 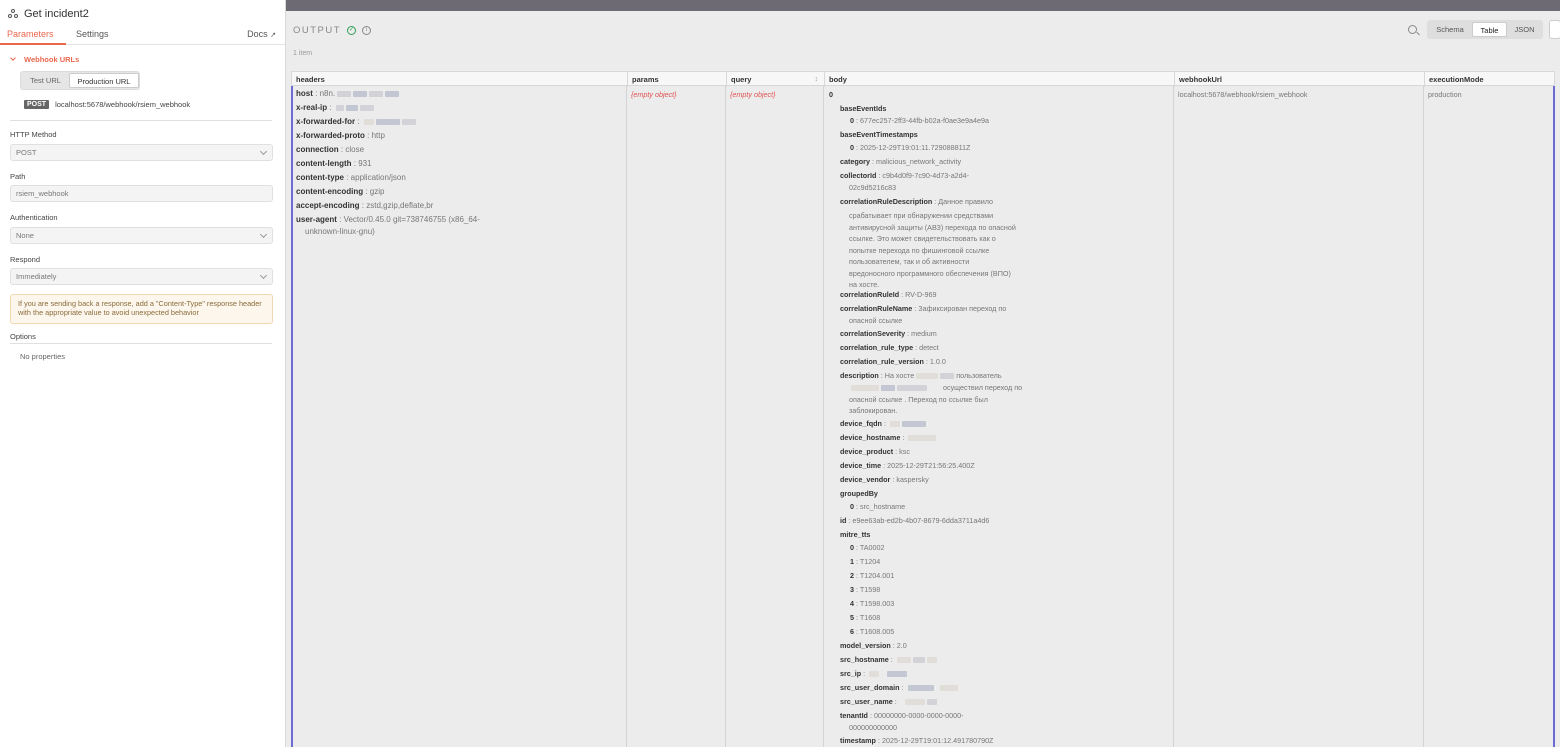 I want to click on body-device_fqdn: device_fqdn :, so click(x=883, y=424).